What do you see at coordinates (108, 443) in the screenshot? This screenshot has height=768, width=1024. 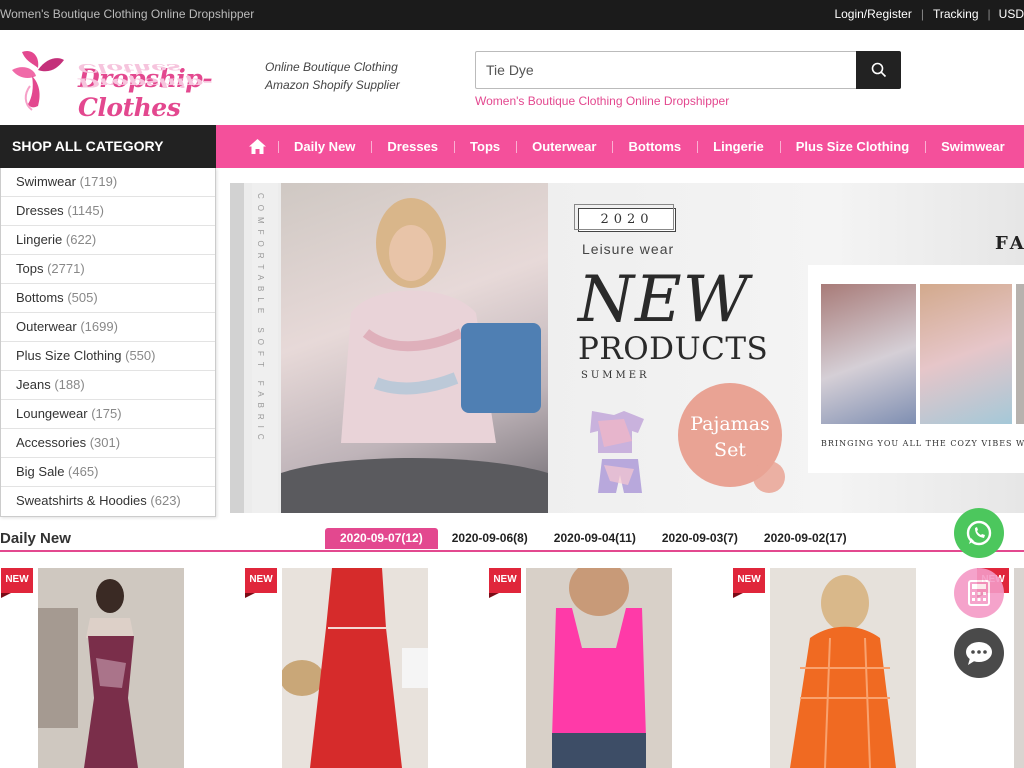 I see `sidebar-item-accessories: Accessories (301)` at bounding box center [108, 443].